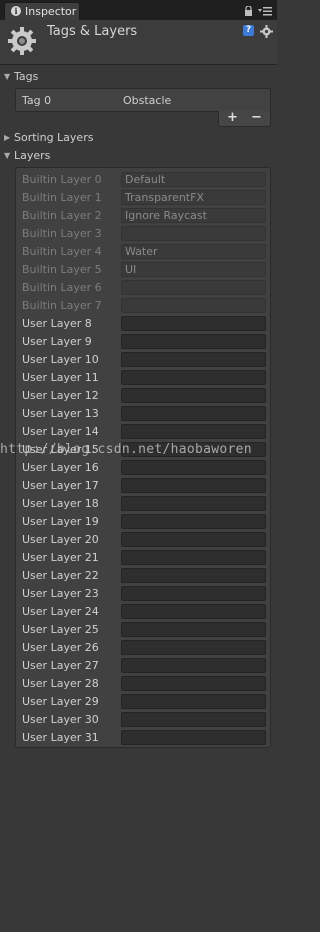 The height and width of the screenshot is (932, 320). Describe the element at coordinates (62, 197) in the screenshot. I see `layer-label: Builtin Layer 1` at that location.